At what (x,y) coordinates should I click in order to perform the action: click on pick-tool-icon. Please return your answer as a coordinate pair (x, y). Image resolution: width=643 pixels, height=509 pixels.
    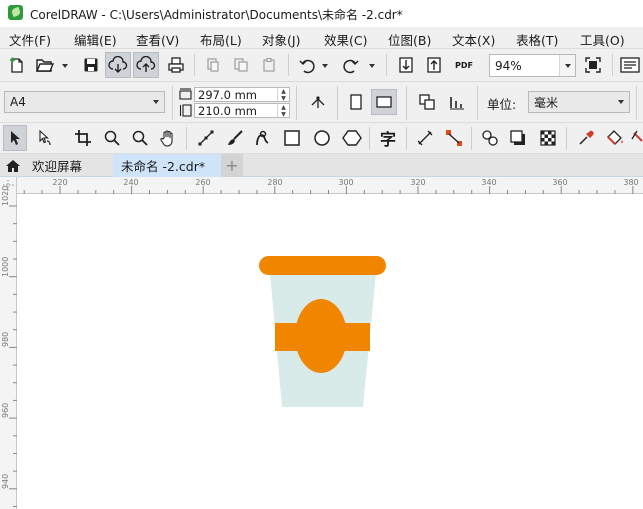
    Looking at the image, I should click on (15, 138).